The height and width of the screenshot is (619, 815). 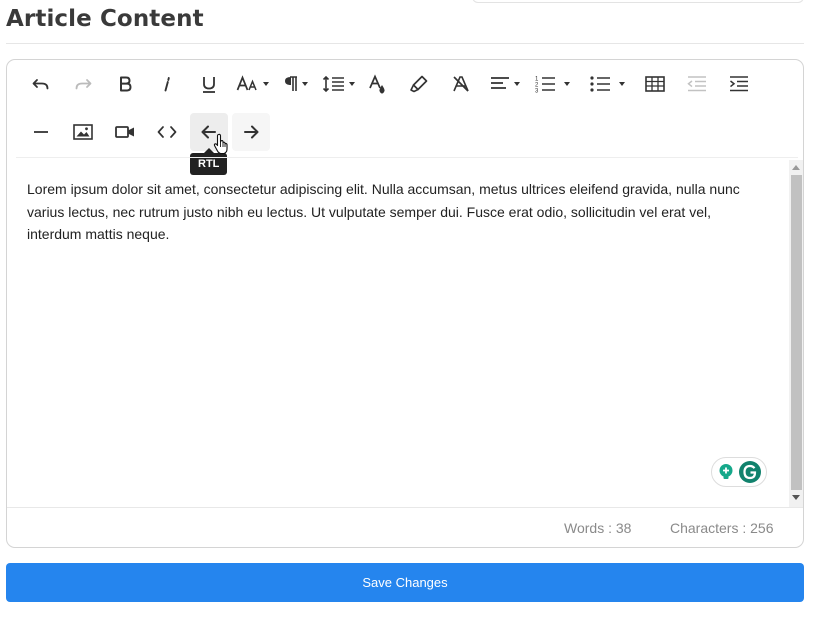 I want to click on align-button, so click(x=504, y=84).